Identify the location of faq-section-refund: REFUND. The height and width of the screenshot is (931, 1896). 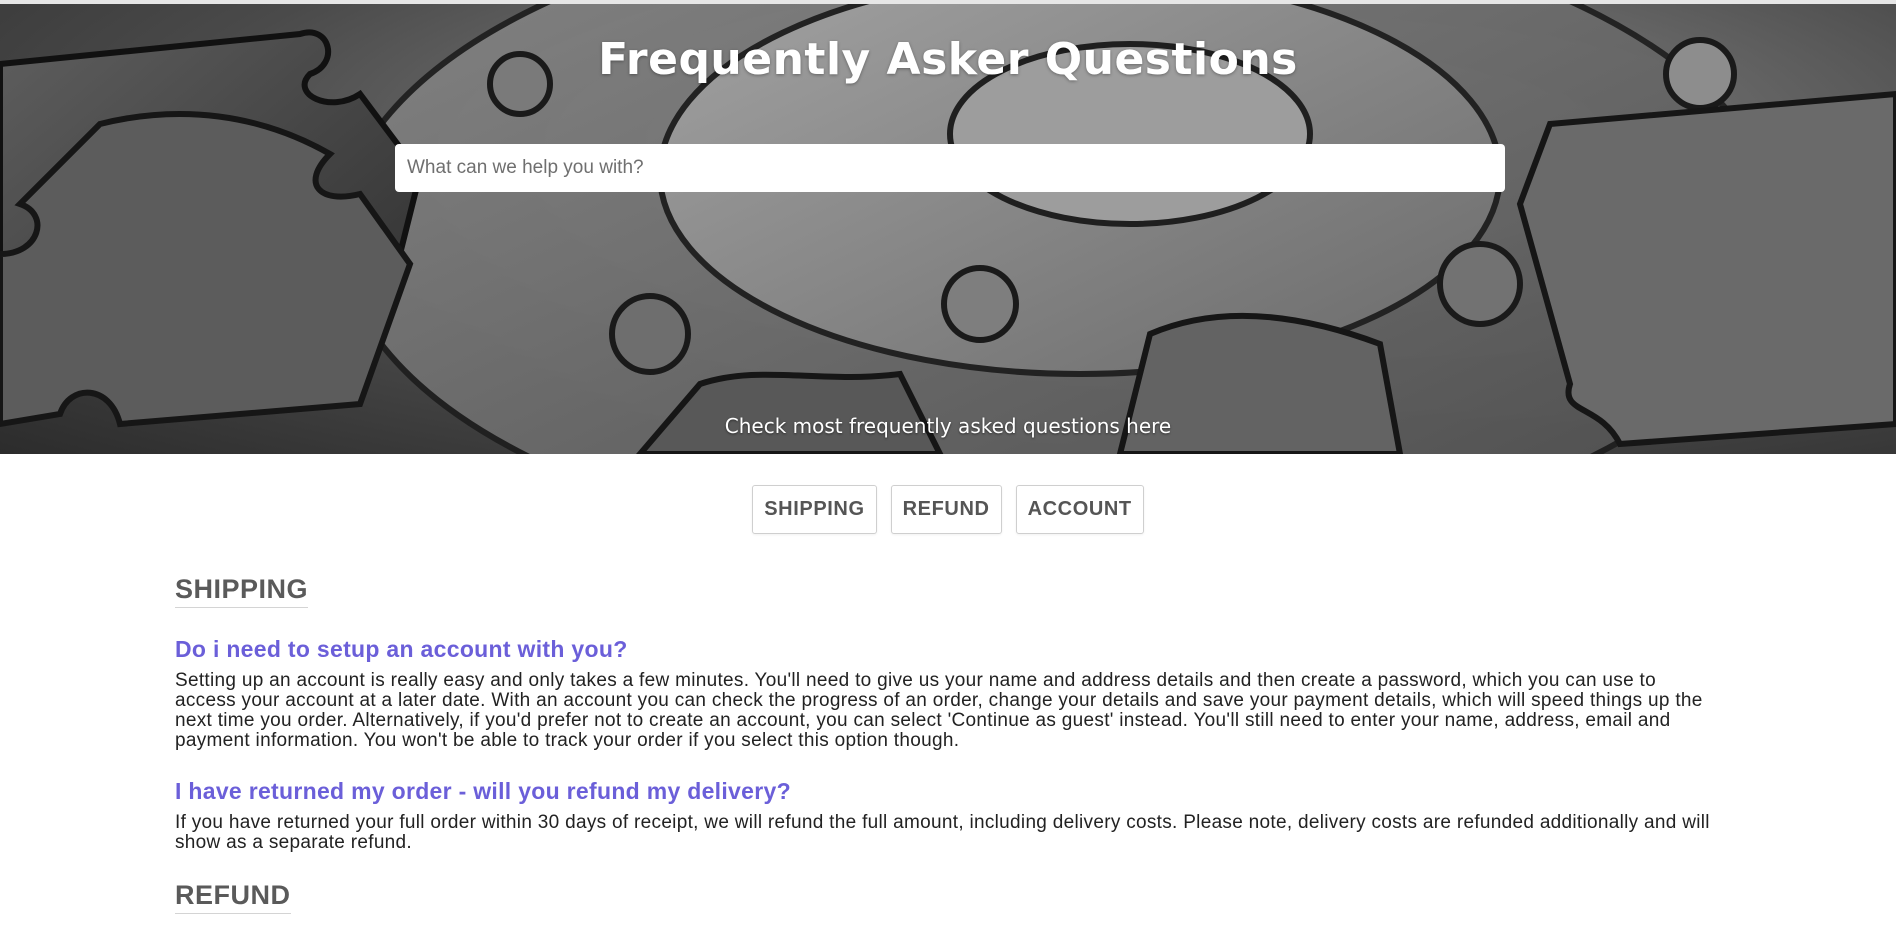
(948, 905).